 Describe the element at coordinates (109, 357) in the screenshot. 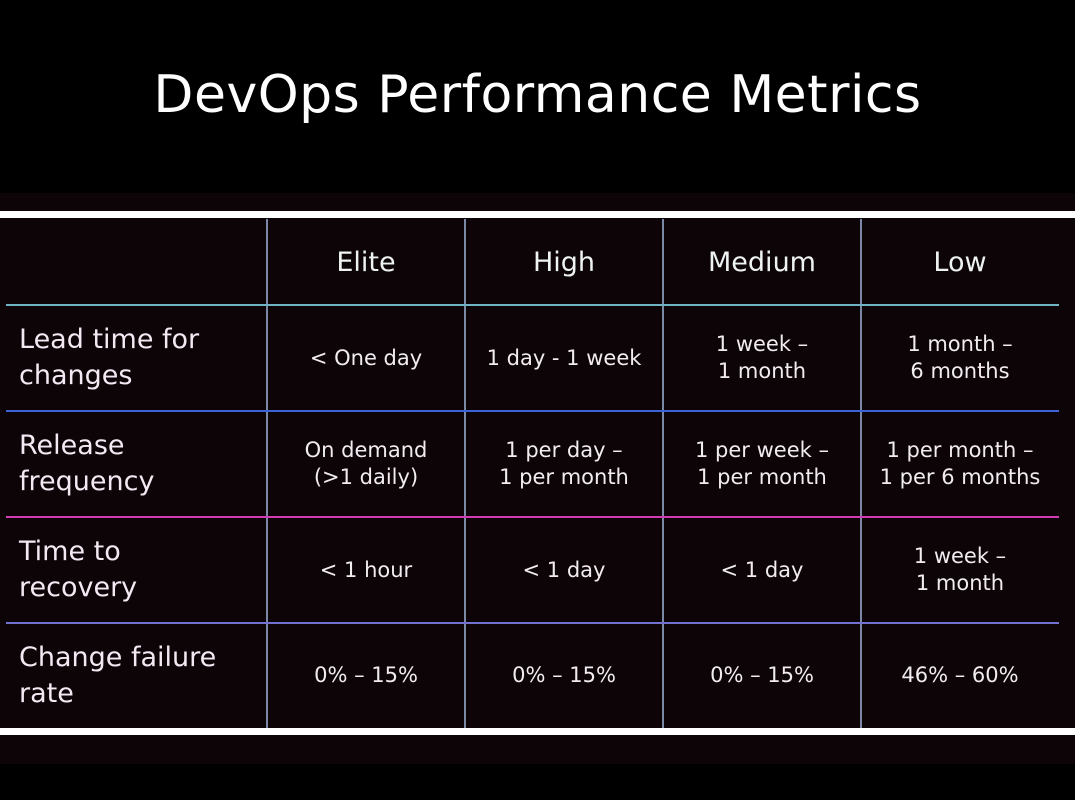

I see `row-label: Lead time for changes` at that location.